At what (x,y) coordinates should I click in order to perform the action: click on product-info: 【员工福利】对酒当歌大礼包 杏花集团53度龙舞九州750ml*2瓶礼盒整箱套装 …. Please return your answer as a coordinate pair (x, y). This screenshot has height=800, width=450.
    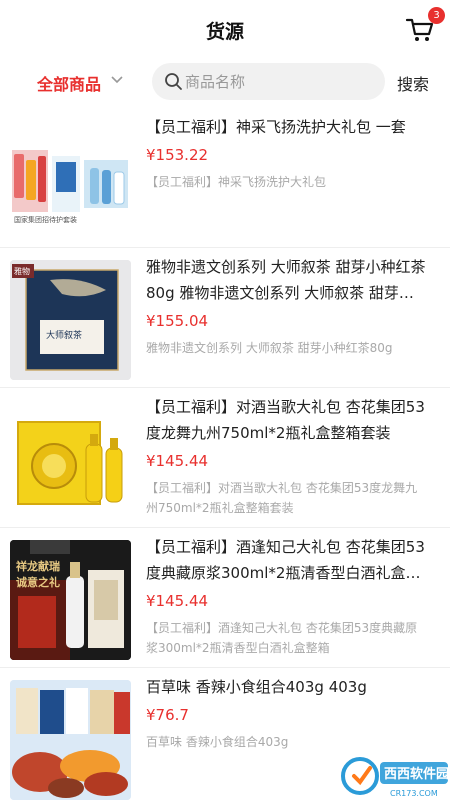
    Looking at the image, I should click on (286, 456).